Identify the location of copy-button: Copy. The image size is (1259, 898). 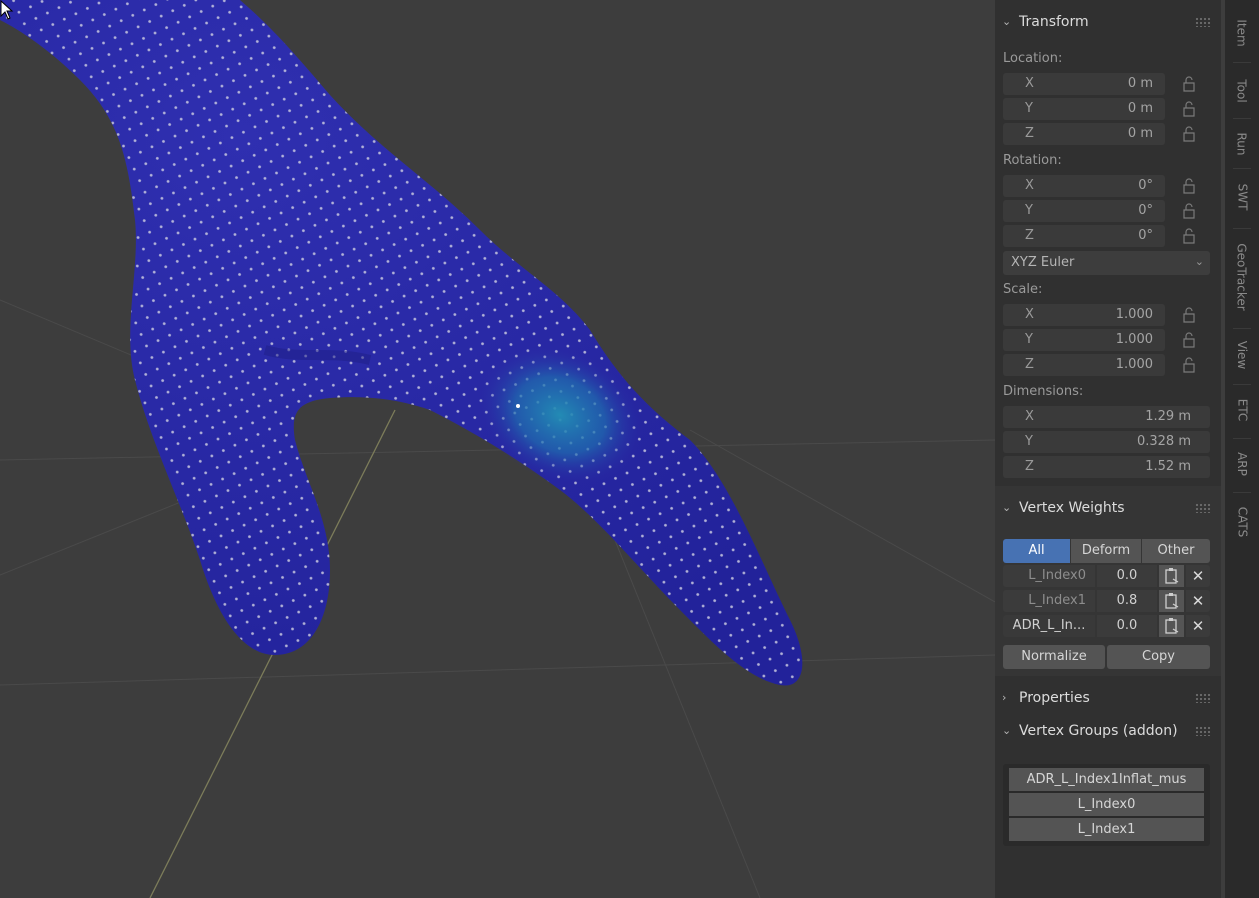
(1158, 657).